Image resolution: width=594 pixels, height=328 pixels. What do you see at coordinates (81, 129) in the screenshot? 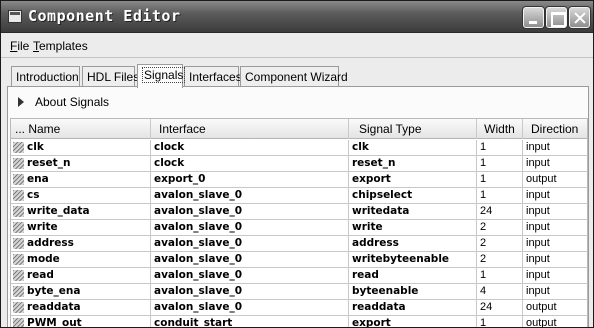
I see `column-header-name: ... Name` at bounding box center [81, 129].